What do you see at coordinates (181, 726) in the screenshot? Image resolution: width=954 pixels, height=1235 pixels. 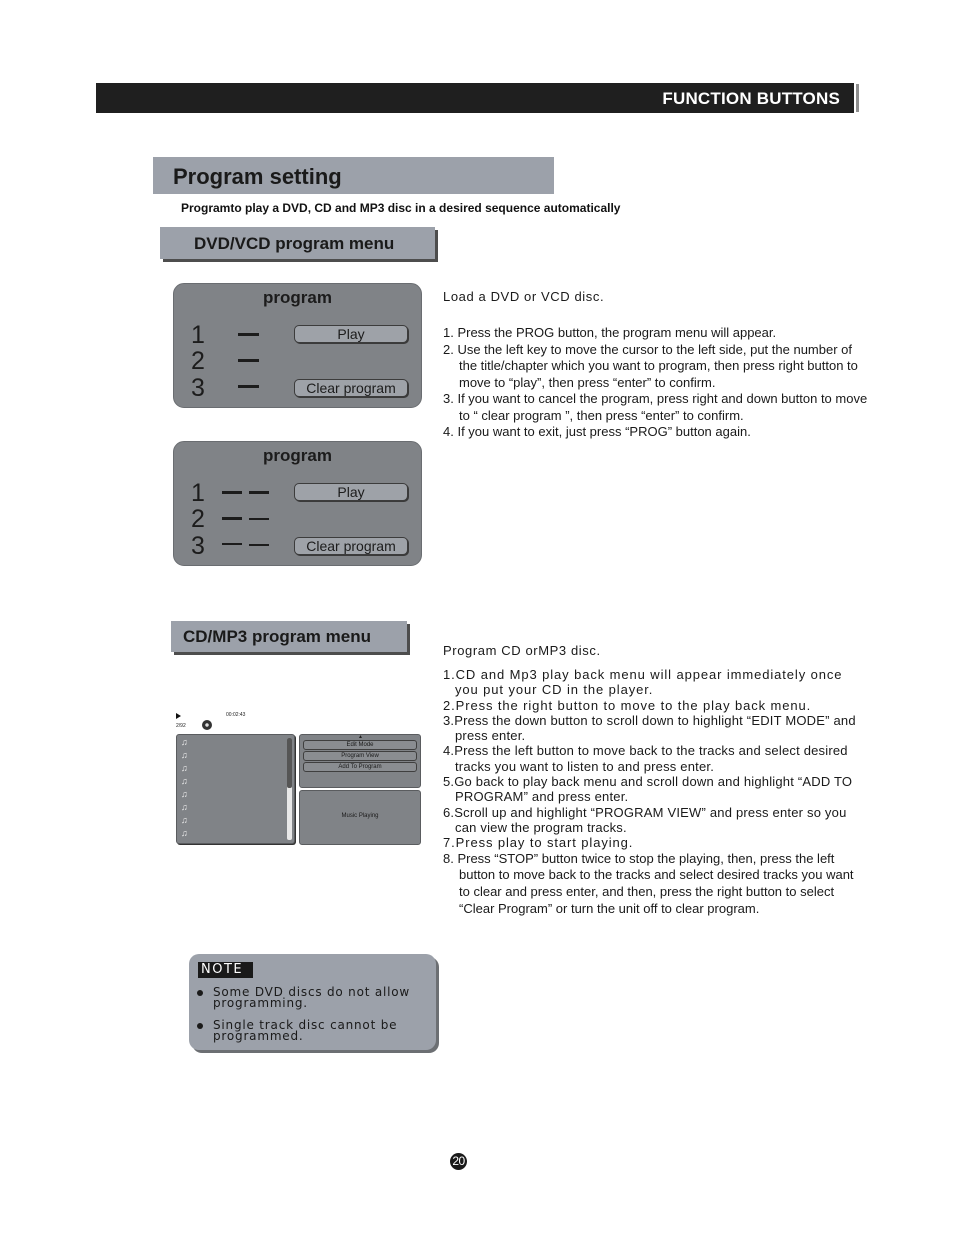 I see `track-counter: 2/92` at bounding box center [181, 726].